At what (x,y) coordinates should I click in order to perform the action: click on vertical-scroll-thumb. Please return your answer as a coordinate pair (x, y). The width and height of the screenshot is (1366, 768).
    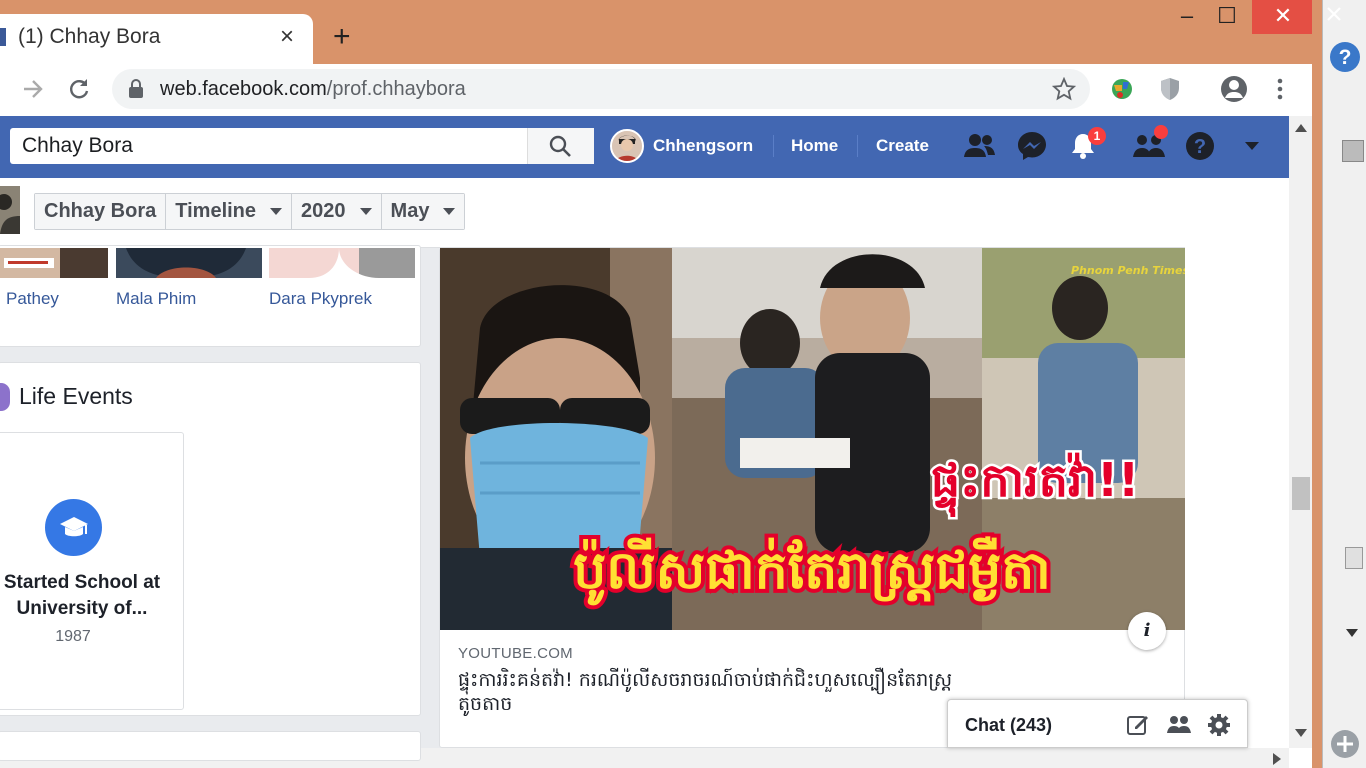
    Looking at the image, I should click on (1301, 493).